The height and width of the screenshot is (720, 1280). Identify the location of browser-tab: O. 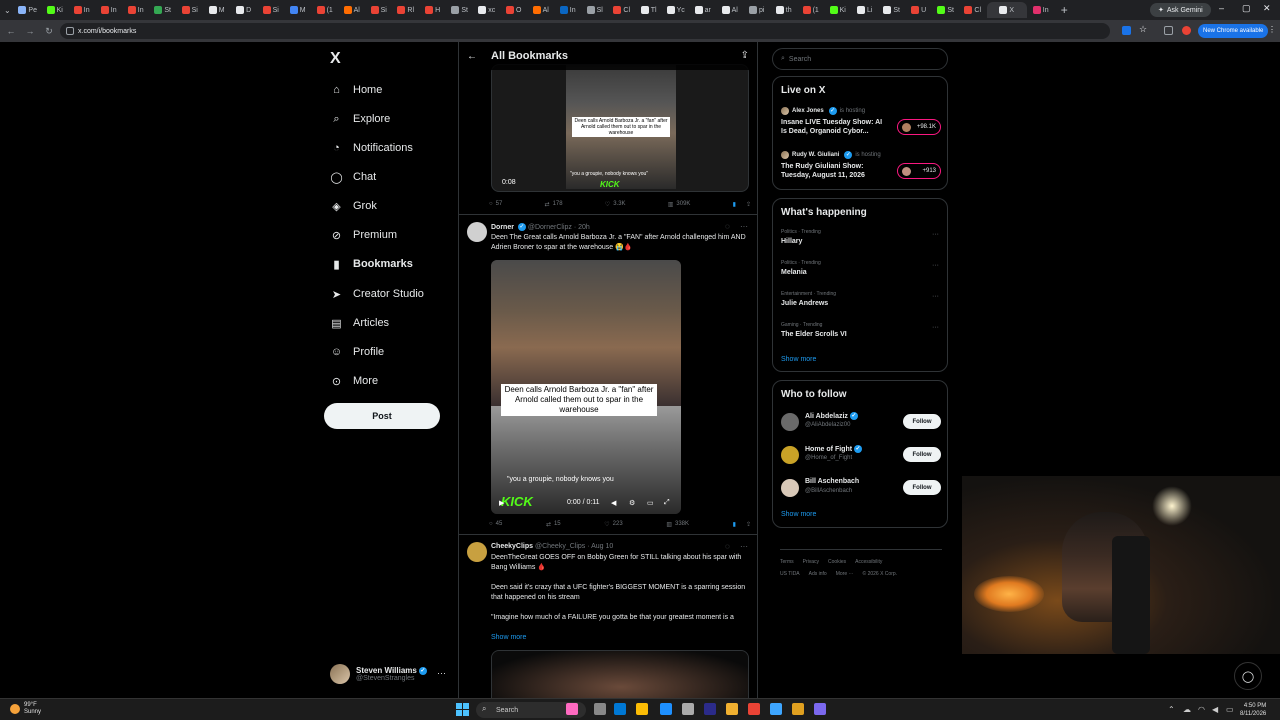
(514, 10).